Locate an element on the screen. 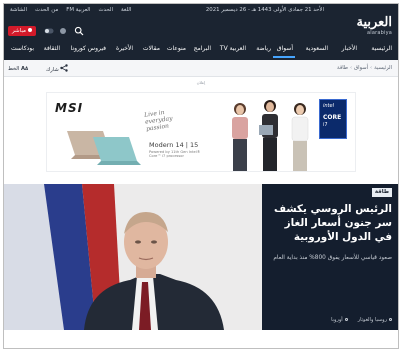  top-link-alhadath: الحدث is located at coordinates (105, 10).